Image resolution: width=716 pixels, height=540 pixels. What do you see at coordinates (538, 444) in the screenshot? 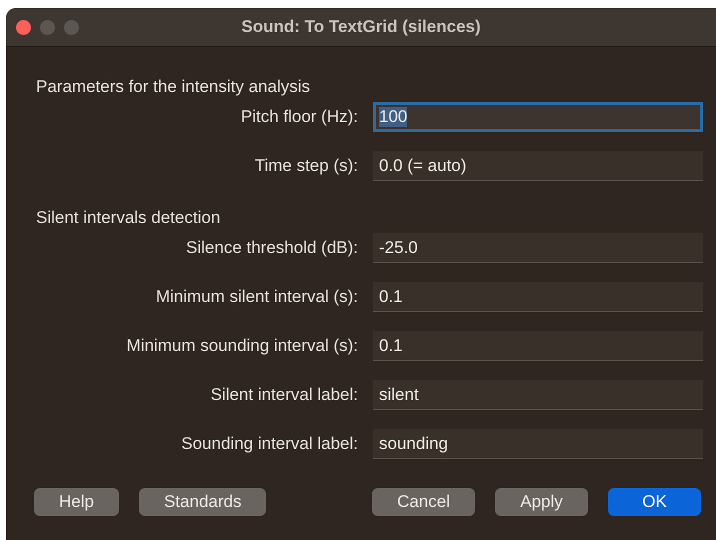
I see `input-field: sounding` at bounding box center [538, 444].